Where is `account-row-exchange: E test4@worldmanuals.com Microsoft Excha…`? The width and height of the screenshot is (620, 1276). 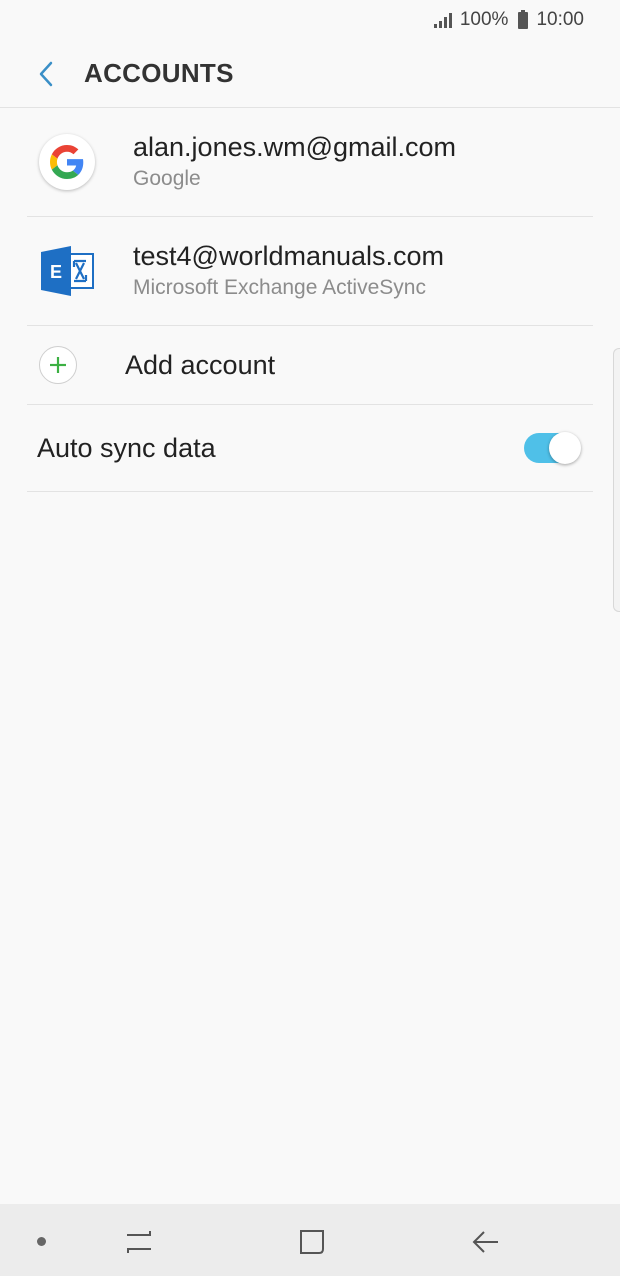
account-row-exchange: E test4@worldmanuals.com Microsoft Excha… is located at coordinates (310, 271).